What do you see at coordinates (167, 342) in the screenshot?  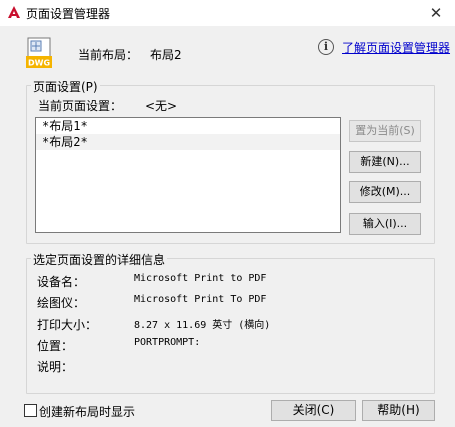 I see `location-value: PORTPROMPT:` at bounding box center [167, 342].